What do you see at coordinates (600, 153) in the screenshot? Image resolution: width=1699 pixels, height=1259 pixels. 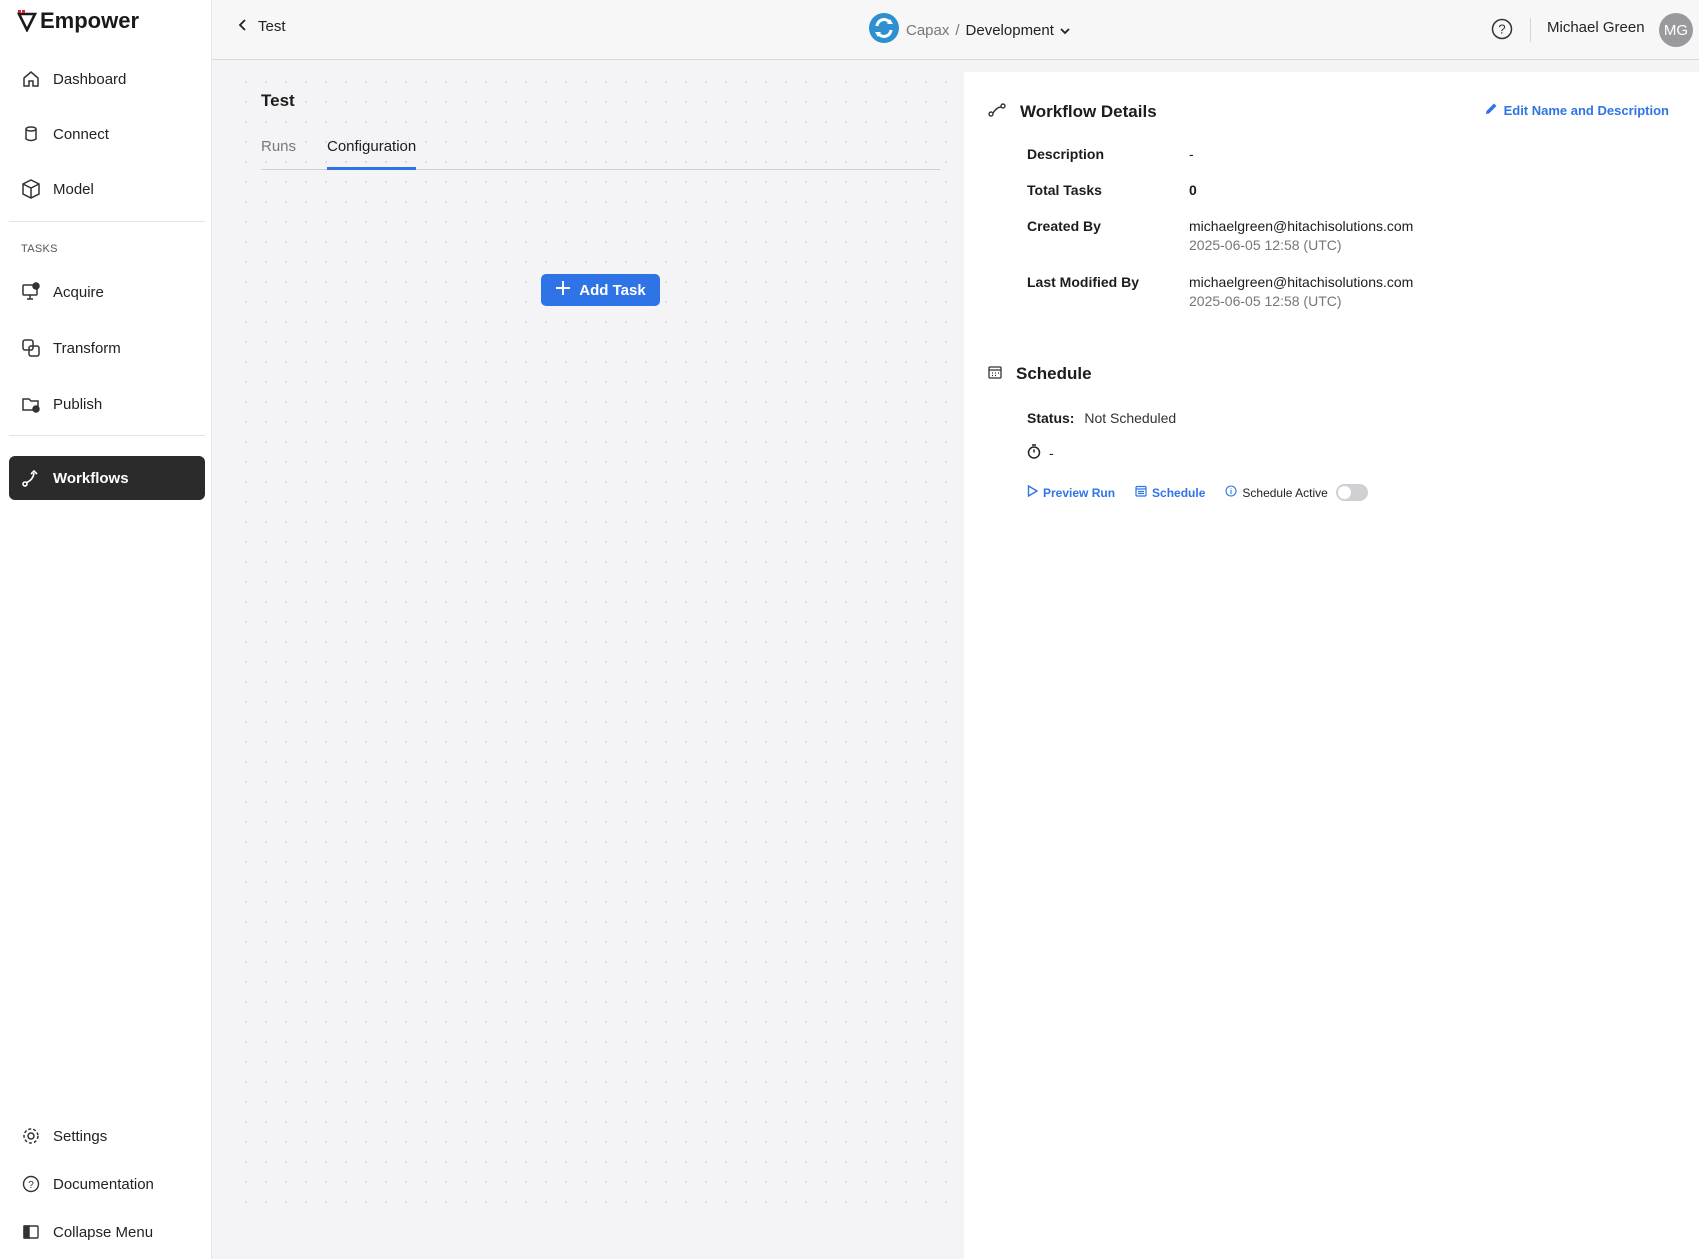 I see `workflow-tabs: Runs Configuration` at bounding box center [600, 153].